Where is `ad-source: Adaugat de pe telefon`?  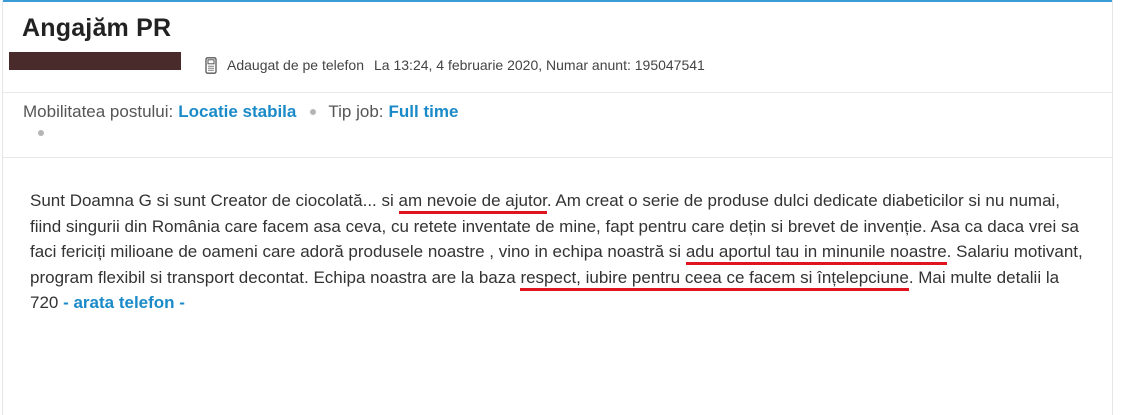
ad-source: Adaugat de pe telefon is located at coordinates (296, 65).